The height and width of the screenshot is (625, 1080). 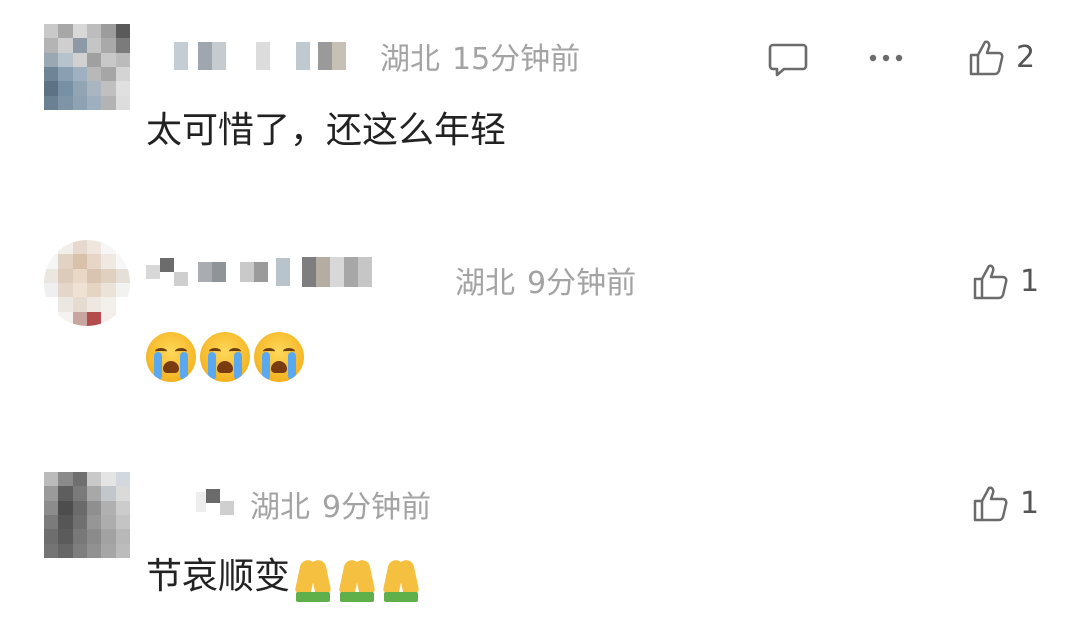 I want to click on comment-bubble-icon, so click(x=788, y=60).